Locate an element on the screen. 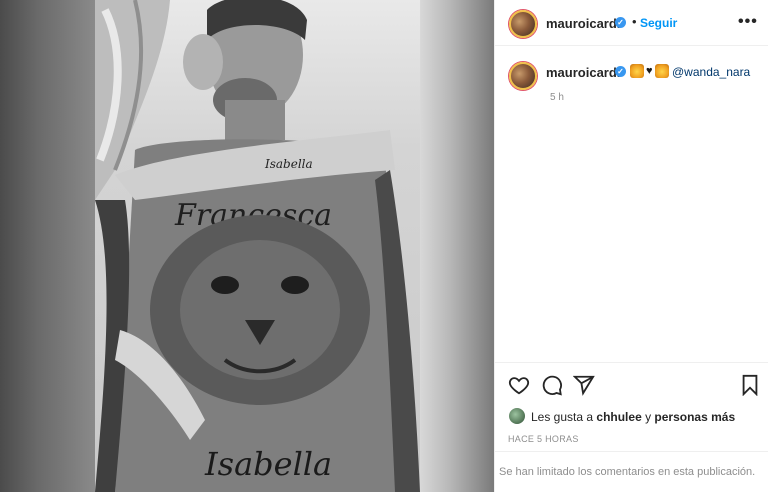 The height and width of the screenshot is (492, 768). heart-icon is located at coordinates (519, 387).